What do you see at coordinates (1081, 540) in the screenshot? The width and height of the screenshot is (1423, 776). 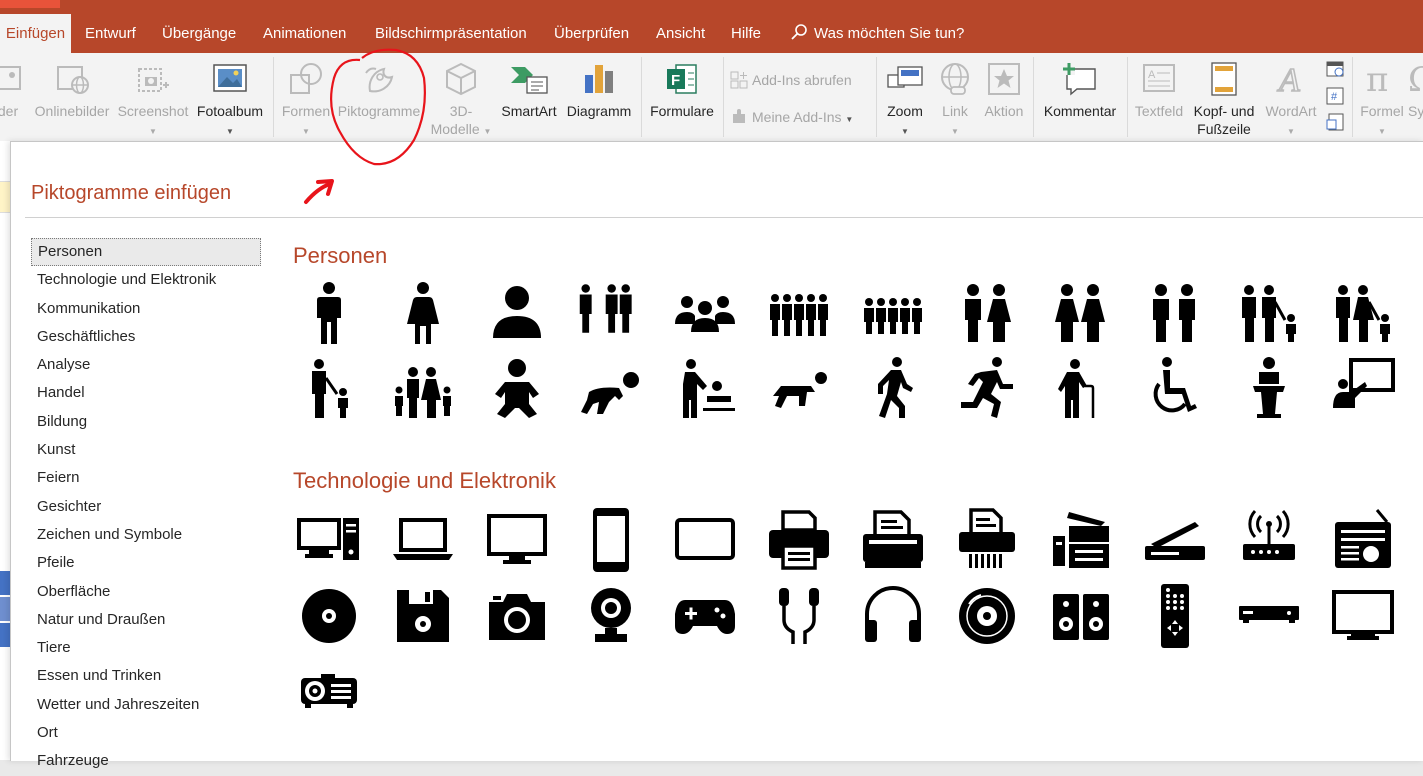 I see `copier-icon` at bounding box center [1081, 540].